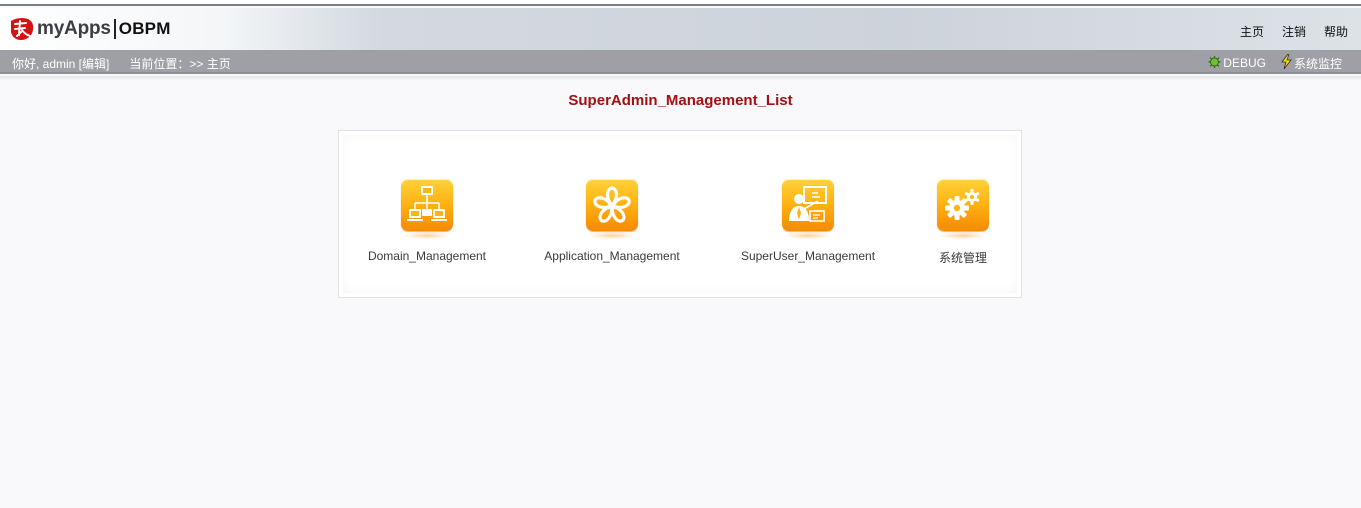  Describe the element at coordinates (1336, 31) in the screenshot. I see `nav-help: 帮助` at that location.